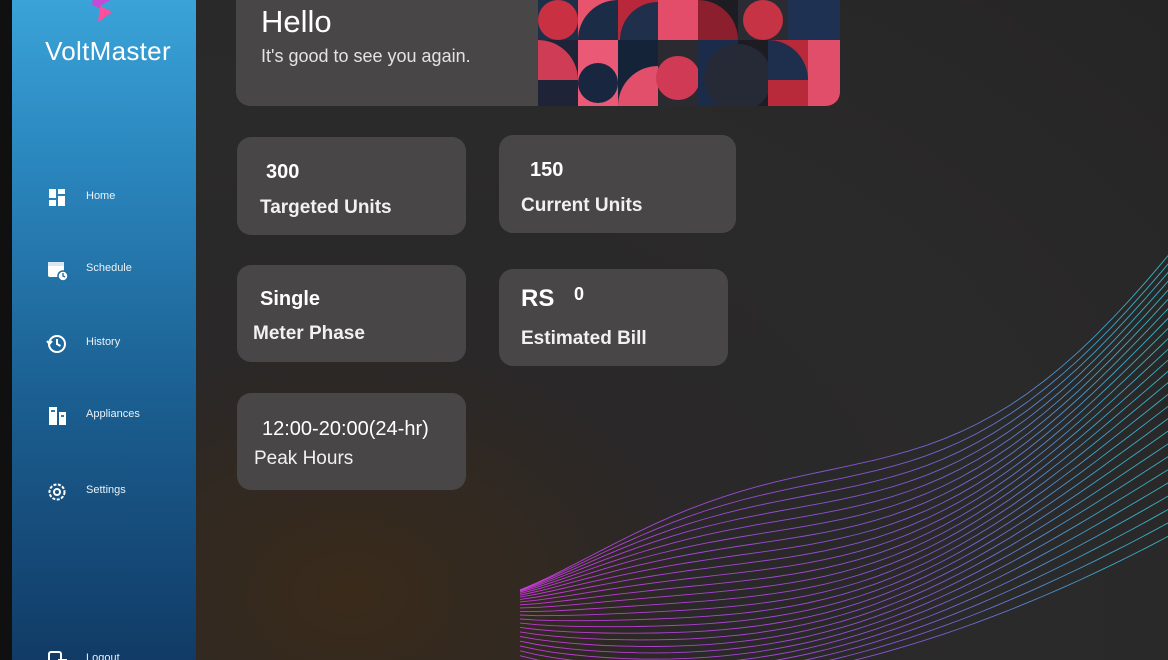 This screenshot has width=1168, height=660. Describe the element at coordinates (6, 330) in the screenshot. I see `window-edge` at that location.